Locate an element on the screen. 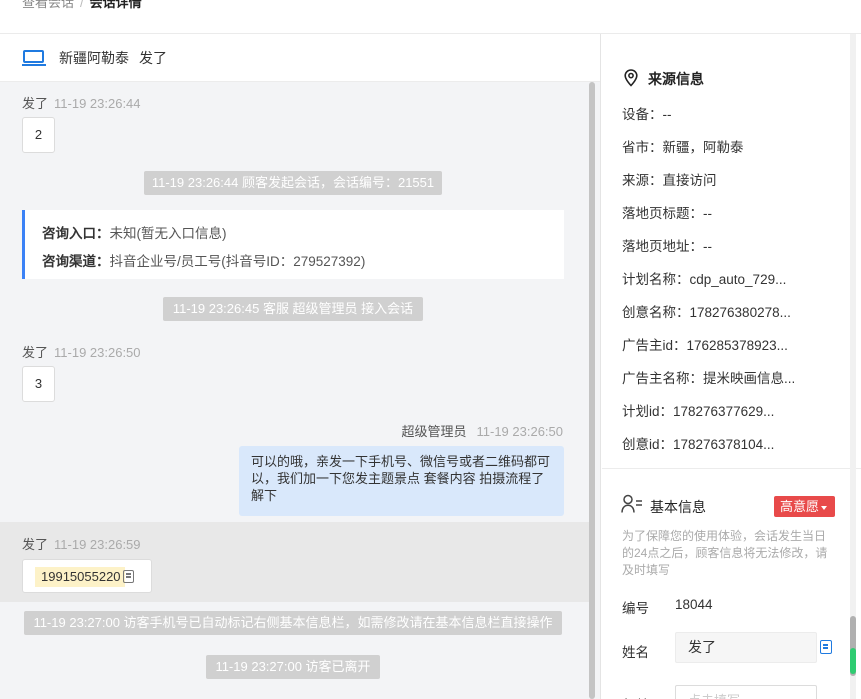  phone-message-bubble: 19915055220 is located at coordinates (87, 576).